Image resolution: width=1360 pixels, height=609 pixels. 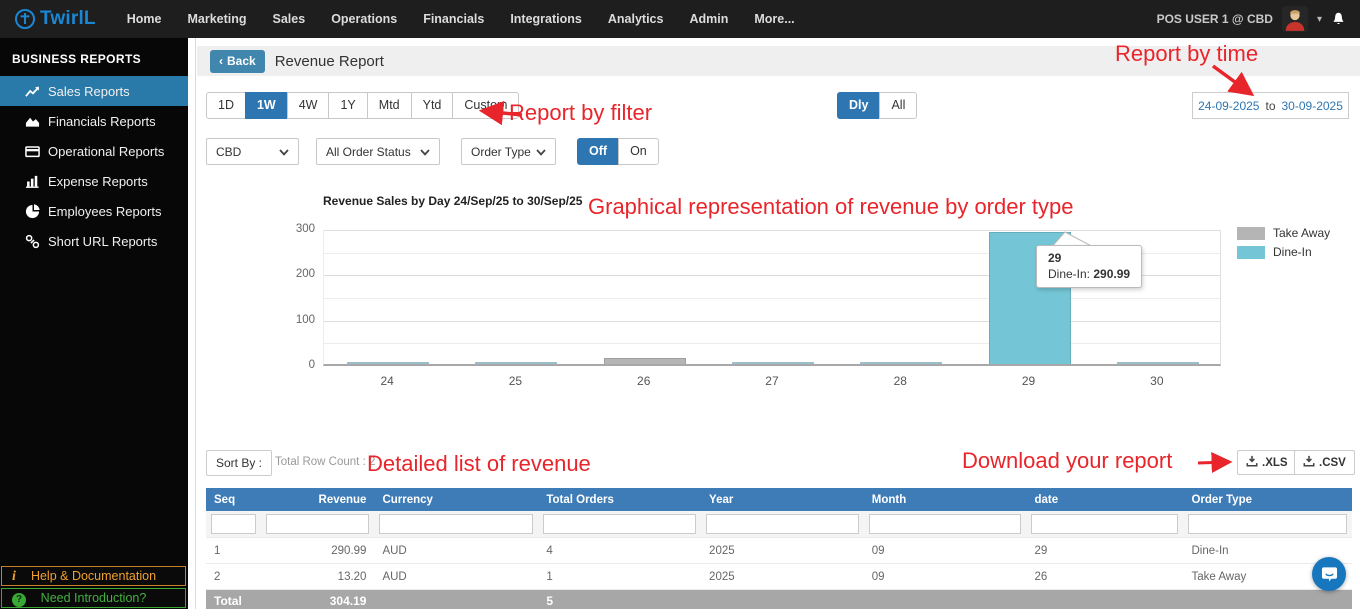 I want to click on column-header-revenue: Revenue, so click(x=318, y=499).